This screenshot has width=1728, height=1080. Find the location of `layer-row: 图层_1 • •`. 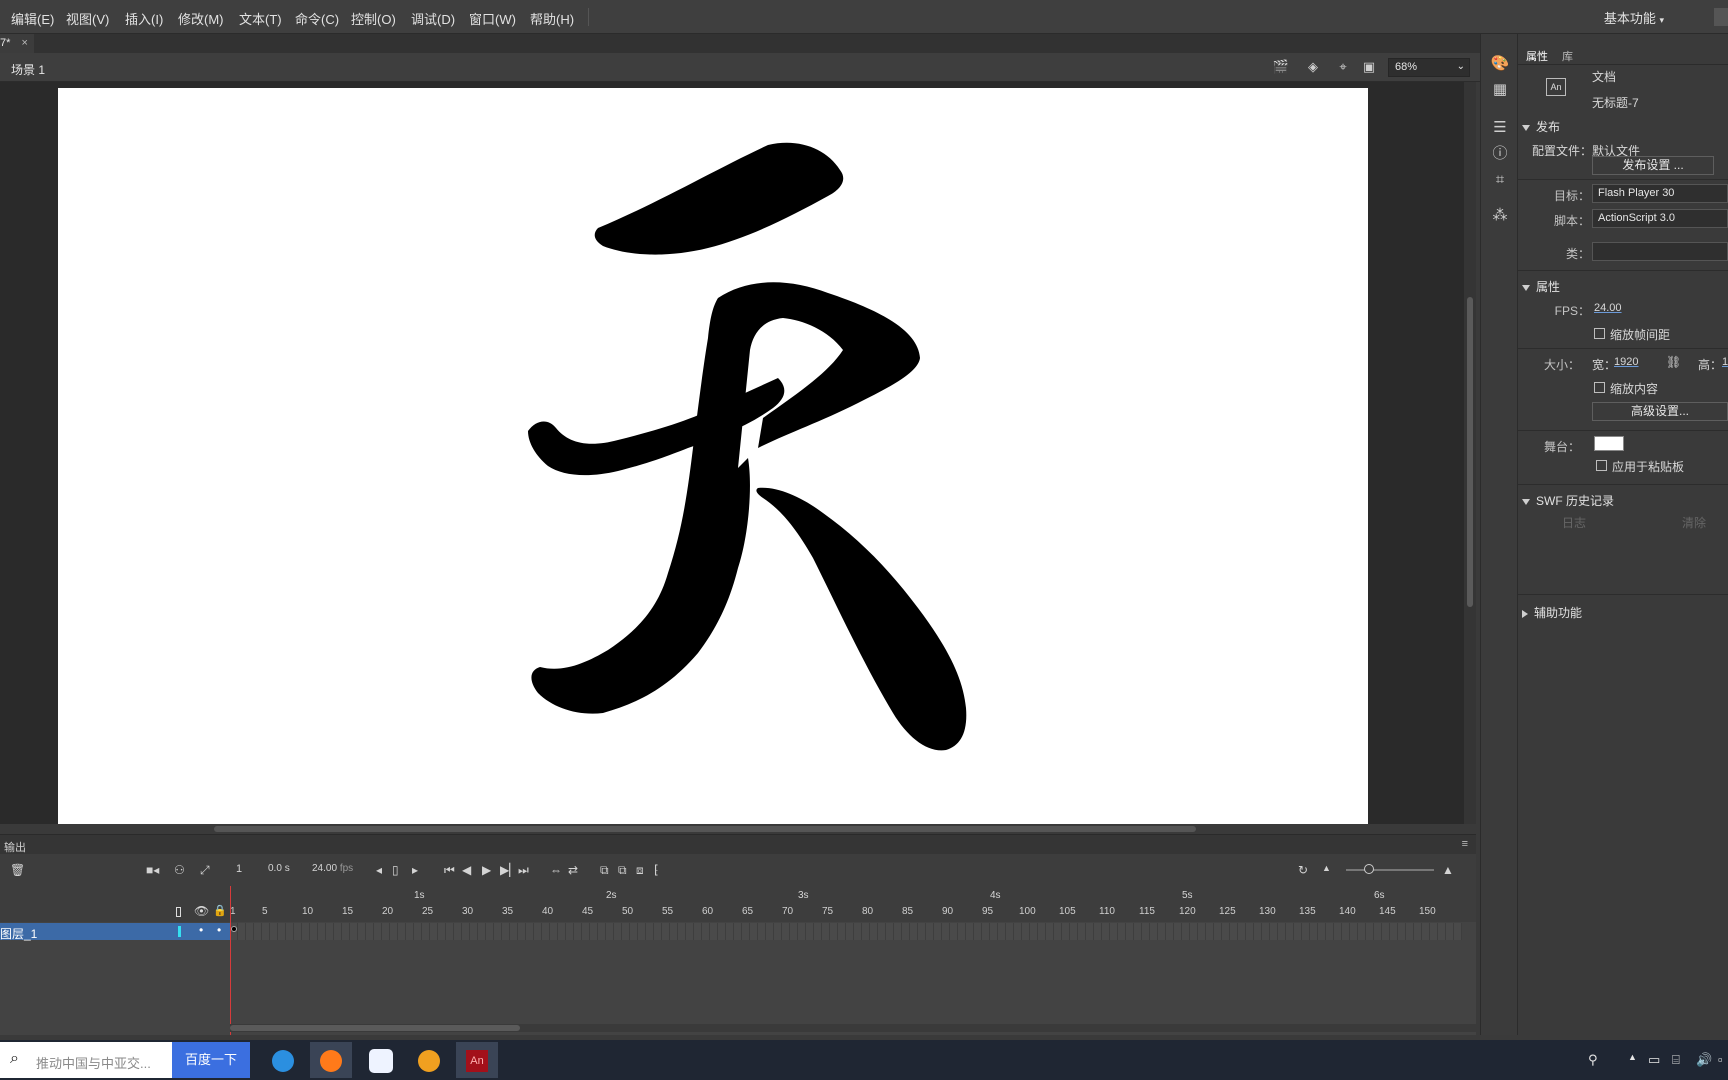

layer-row: 图层_1 • • is located at coordinates (115, 932).